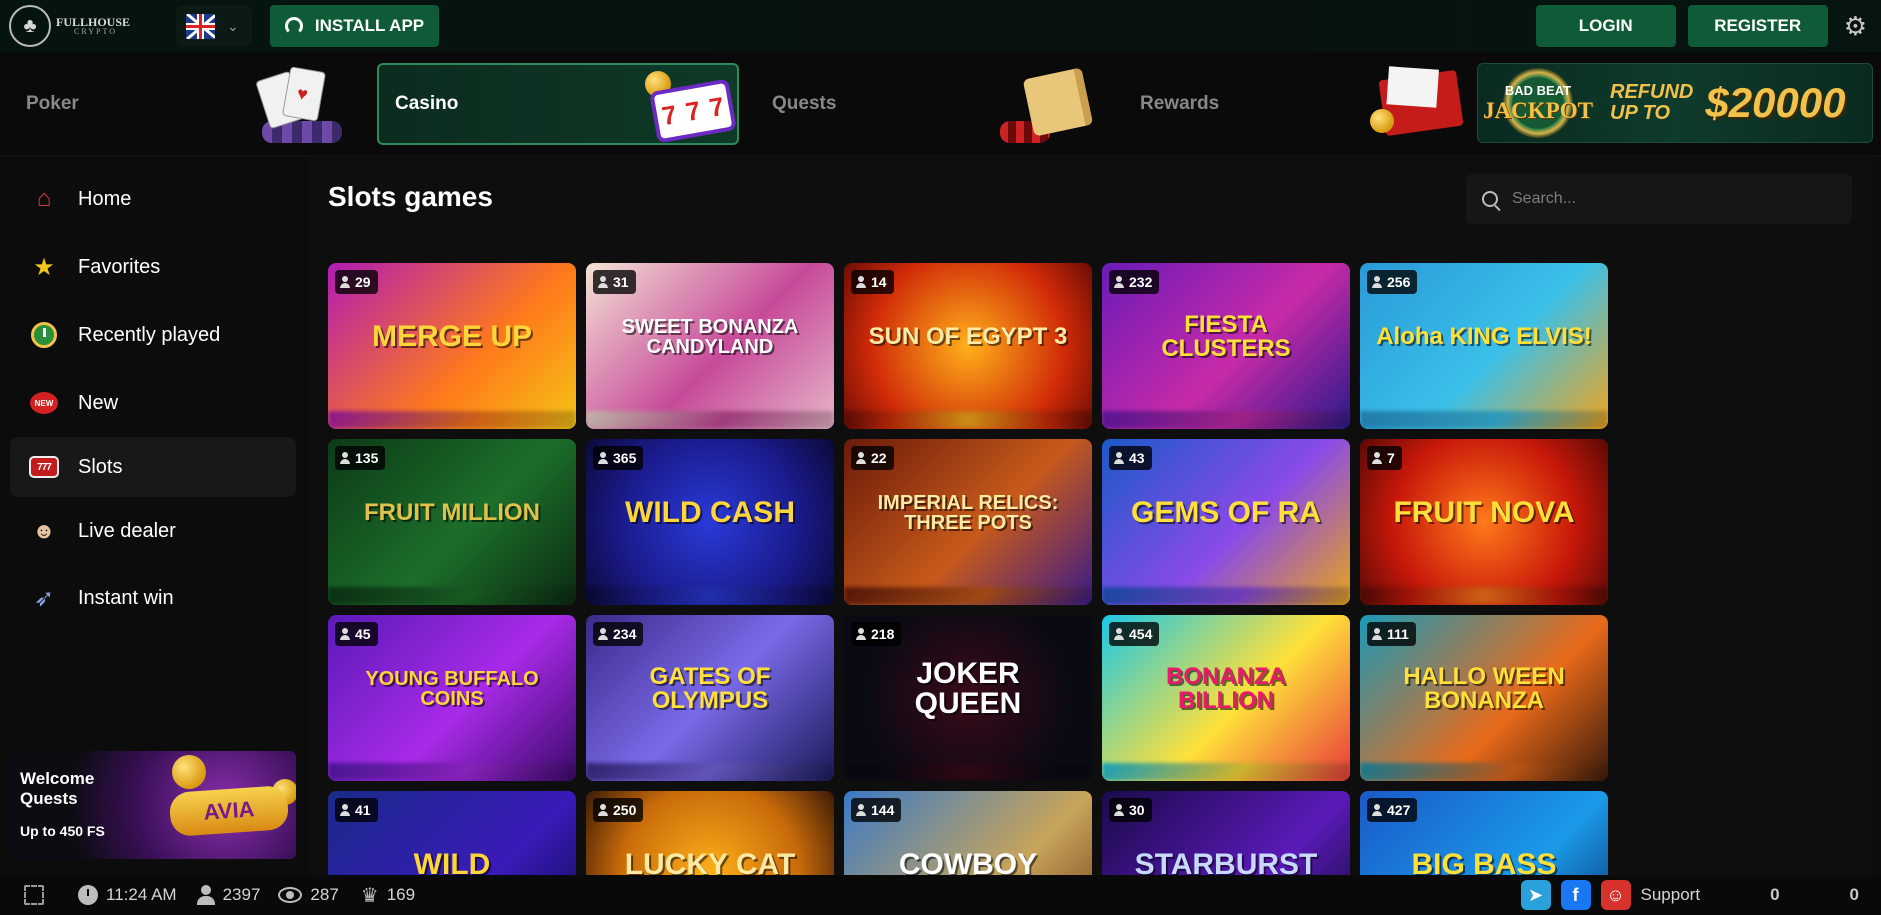  I want to click on facebook-icon: f, so click(1575, 895).